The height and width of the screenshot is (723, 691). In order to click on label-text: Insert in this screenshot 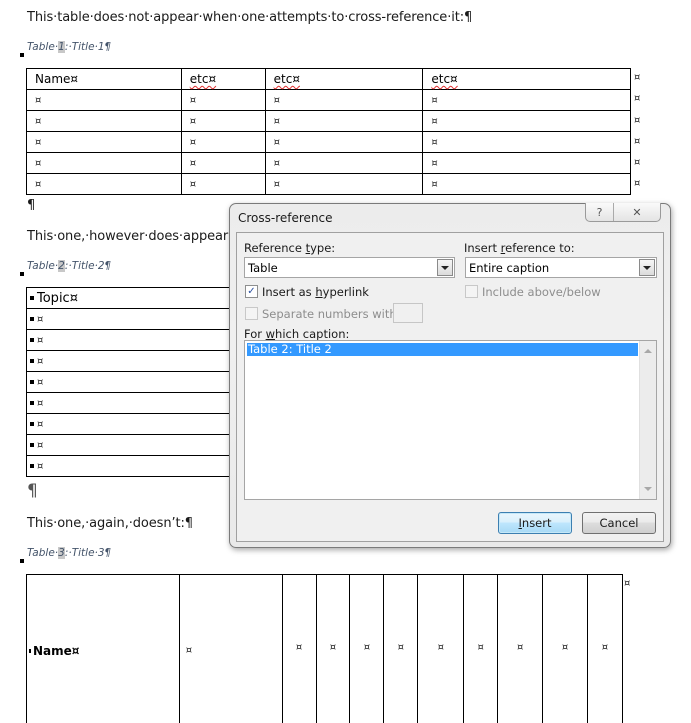, I will do `click(482, 248)`.